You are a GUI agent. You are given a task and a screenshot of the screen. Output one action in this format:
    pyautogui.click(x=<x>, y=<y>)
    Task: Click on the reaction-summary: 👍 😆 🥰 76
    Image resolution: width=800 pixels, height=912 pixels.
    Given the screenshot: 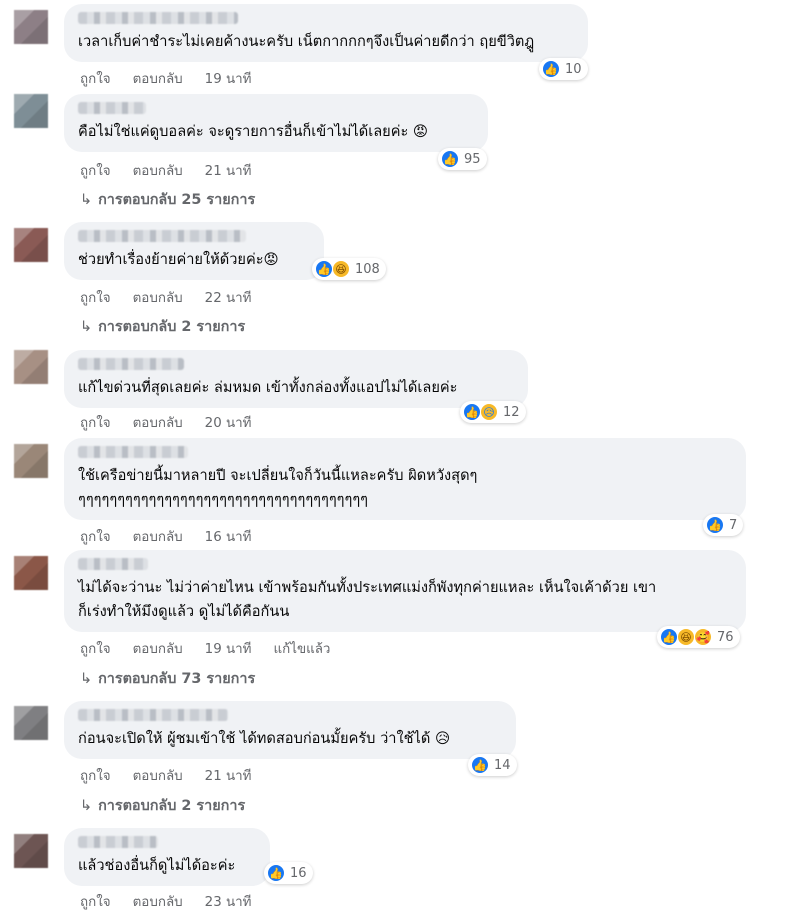 What is the action you would take?
    pyautogui.click(x=698, y=637)
    